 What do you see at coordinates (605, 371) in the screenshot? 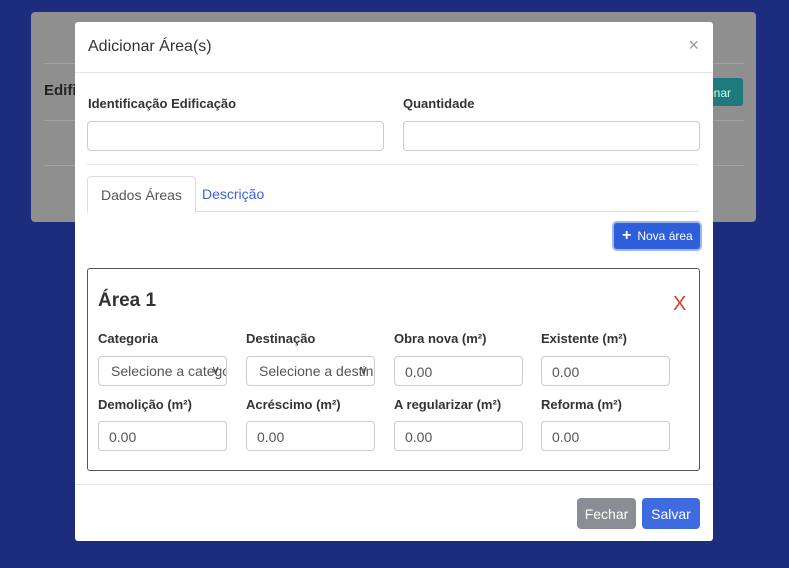
I see `existente-input: 0.00` at bounding box center [605, 371].